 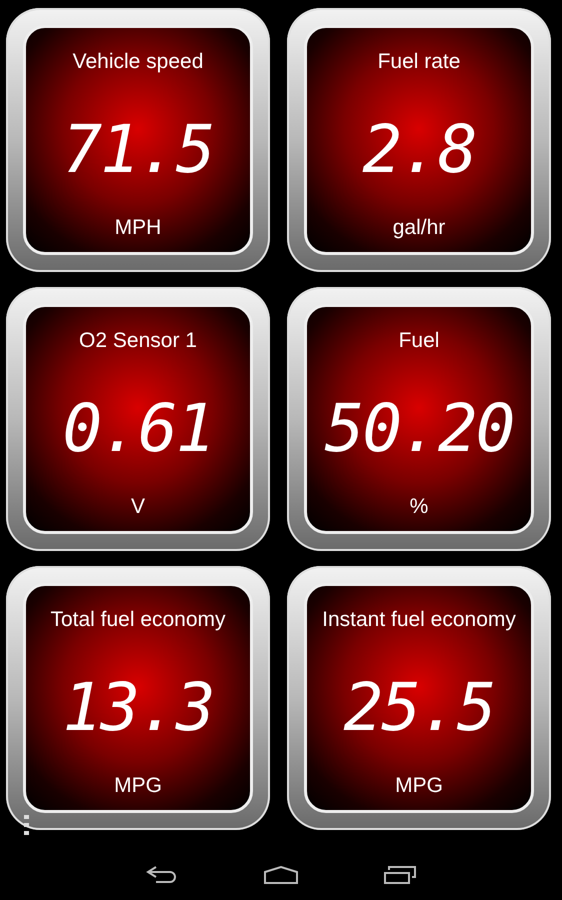 What do you see at coordinates (419, 507) in the screenshot?
I see `gauge-unit: %` at bounding box center [419, 507].